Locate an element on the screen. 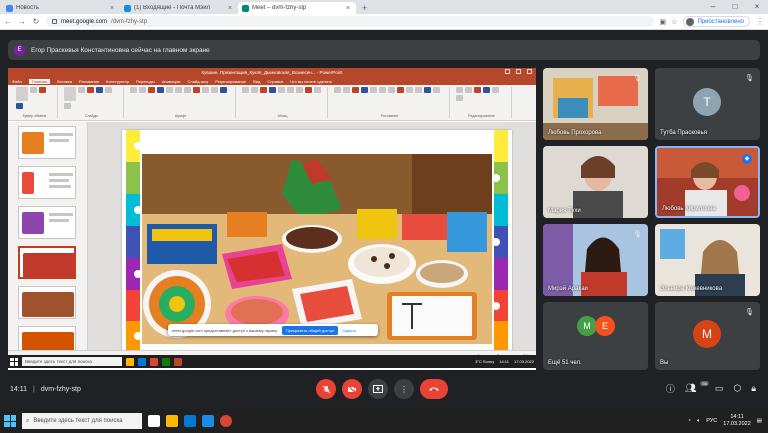  ppt-tab: Рисование is located at coordinates (89, 81).